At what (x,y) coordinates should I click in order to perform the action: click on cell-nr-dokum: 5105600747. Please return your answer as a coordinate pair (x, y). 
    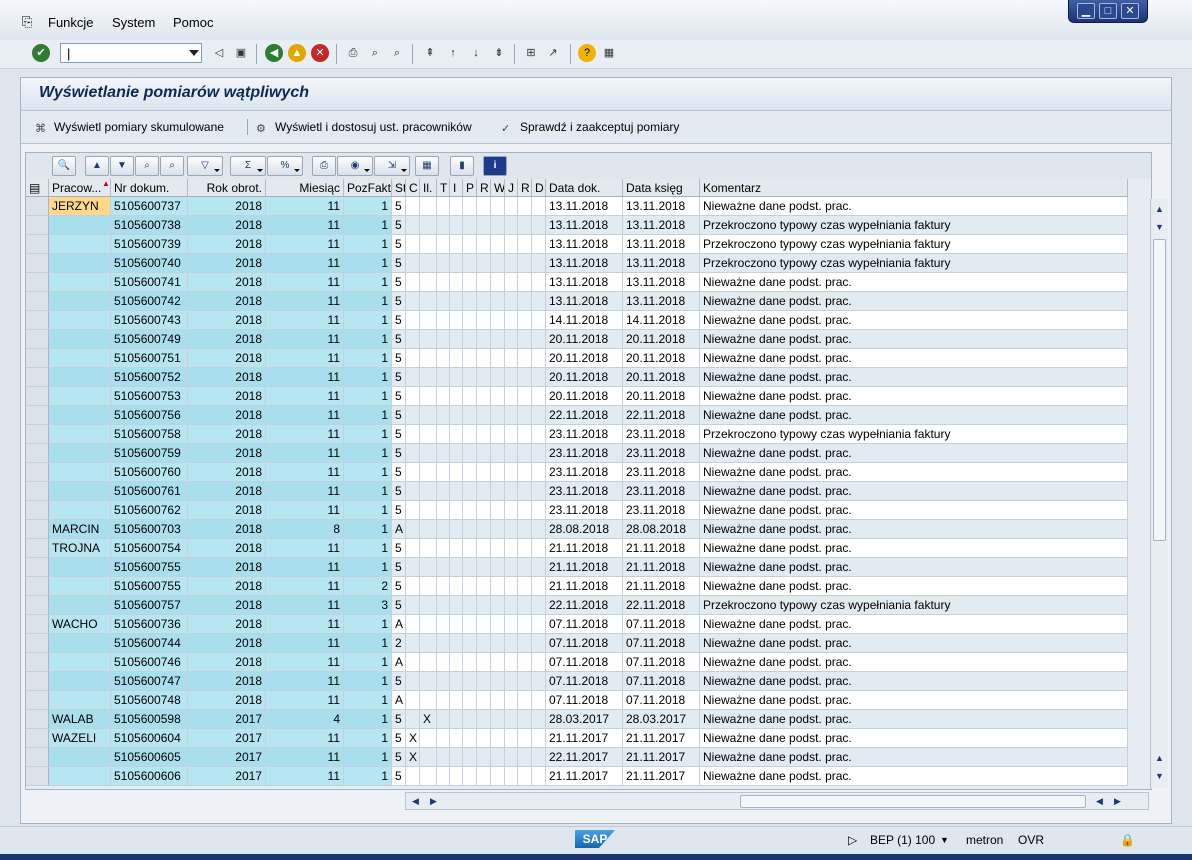
    Looking at the image, I should click on (149, 681).